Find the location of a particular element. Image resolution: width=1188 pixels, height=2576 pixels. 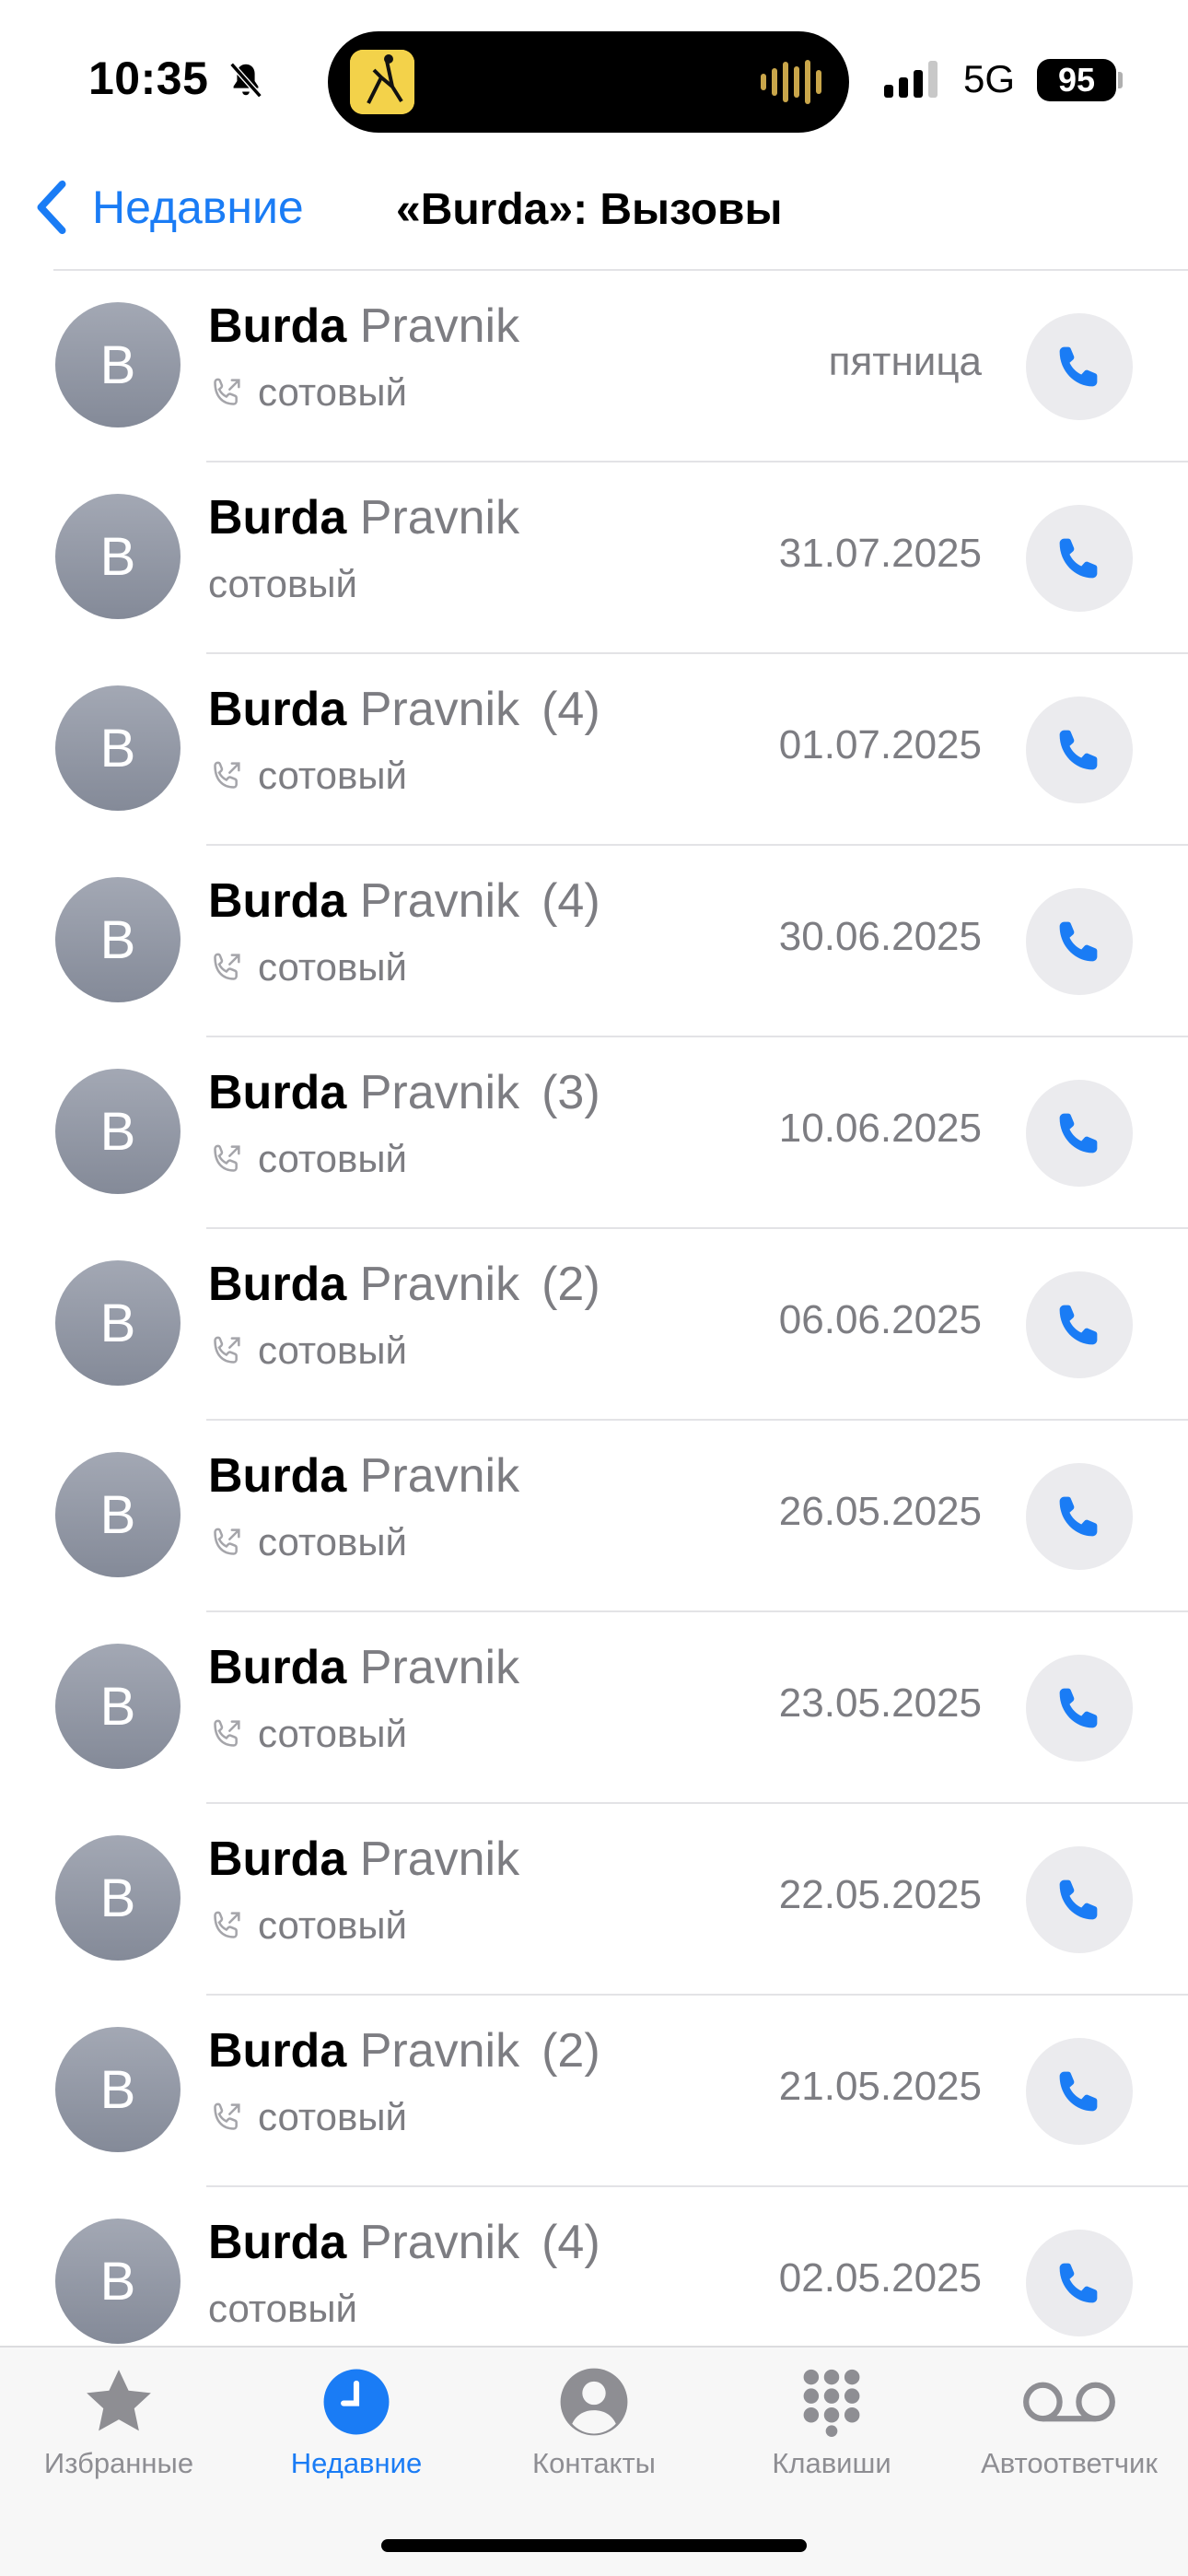

battery-tip is located at coordinates (1120, 80).